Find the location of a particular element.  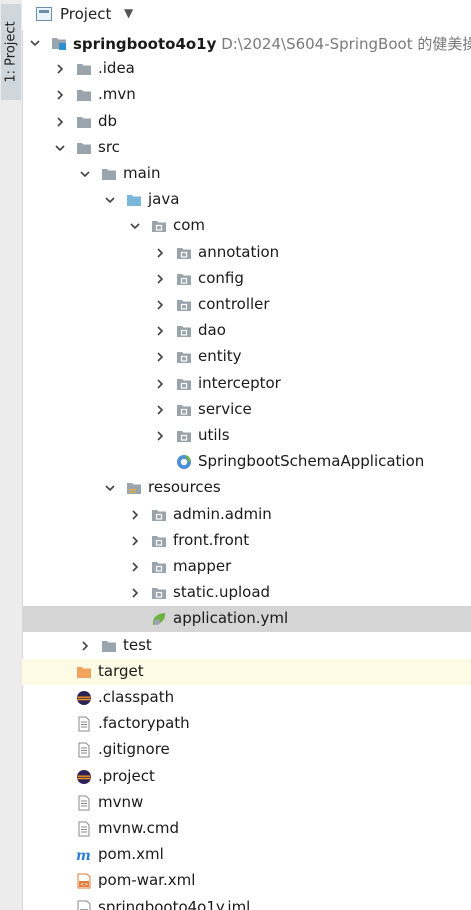

tree-row-label: mvnw is located at coordinates (121, 801).